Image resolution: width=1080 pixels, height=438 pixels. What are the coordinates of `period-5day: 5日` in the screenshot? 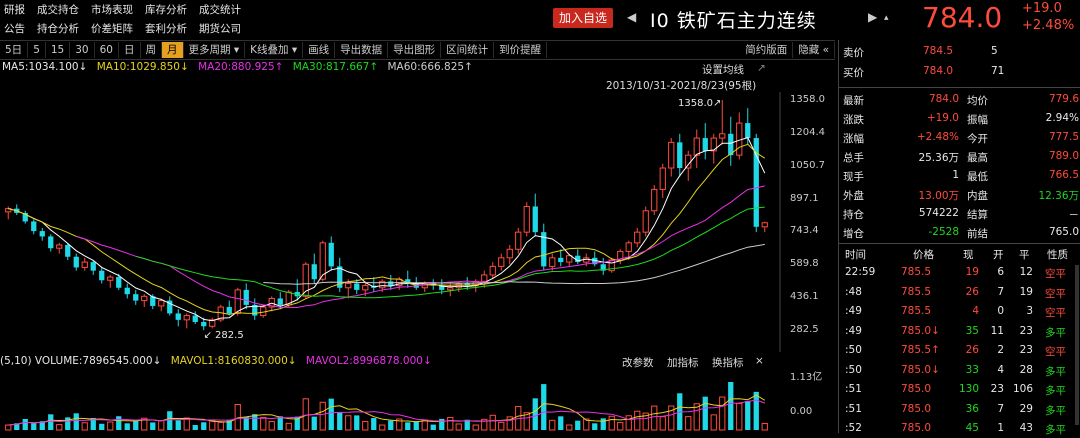 It's located at (14, 50).